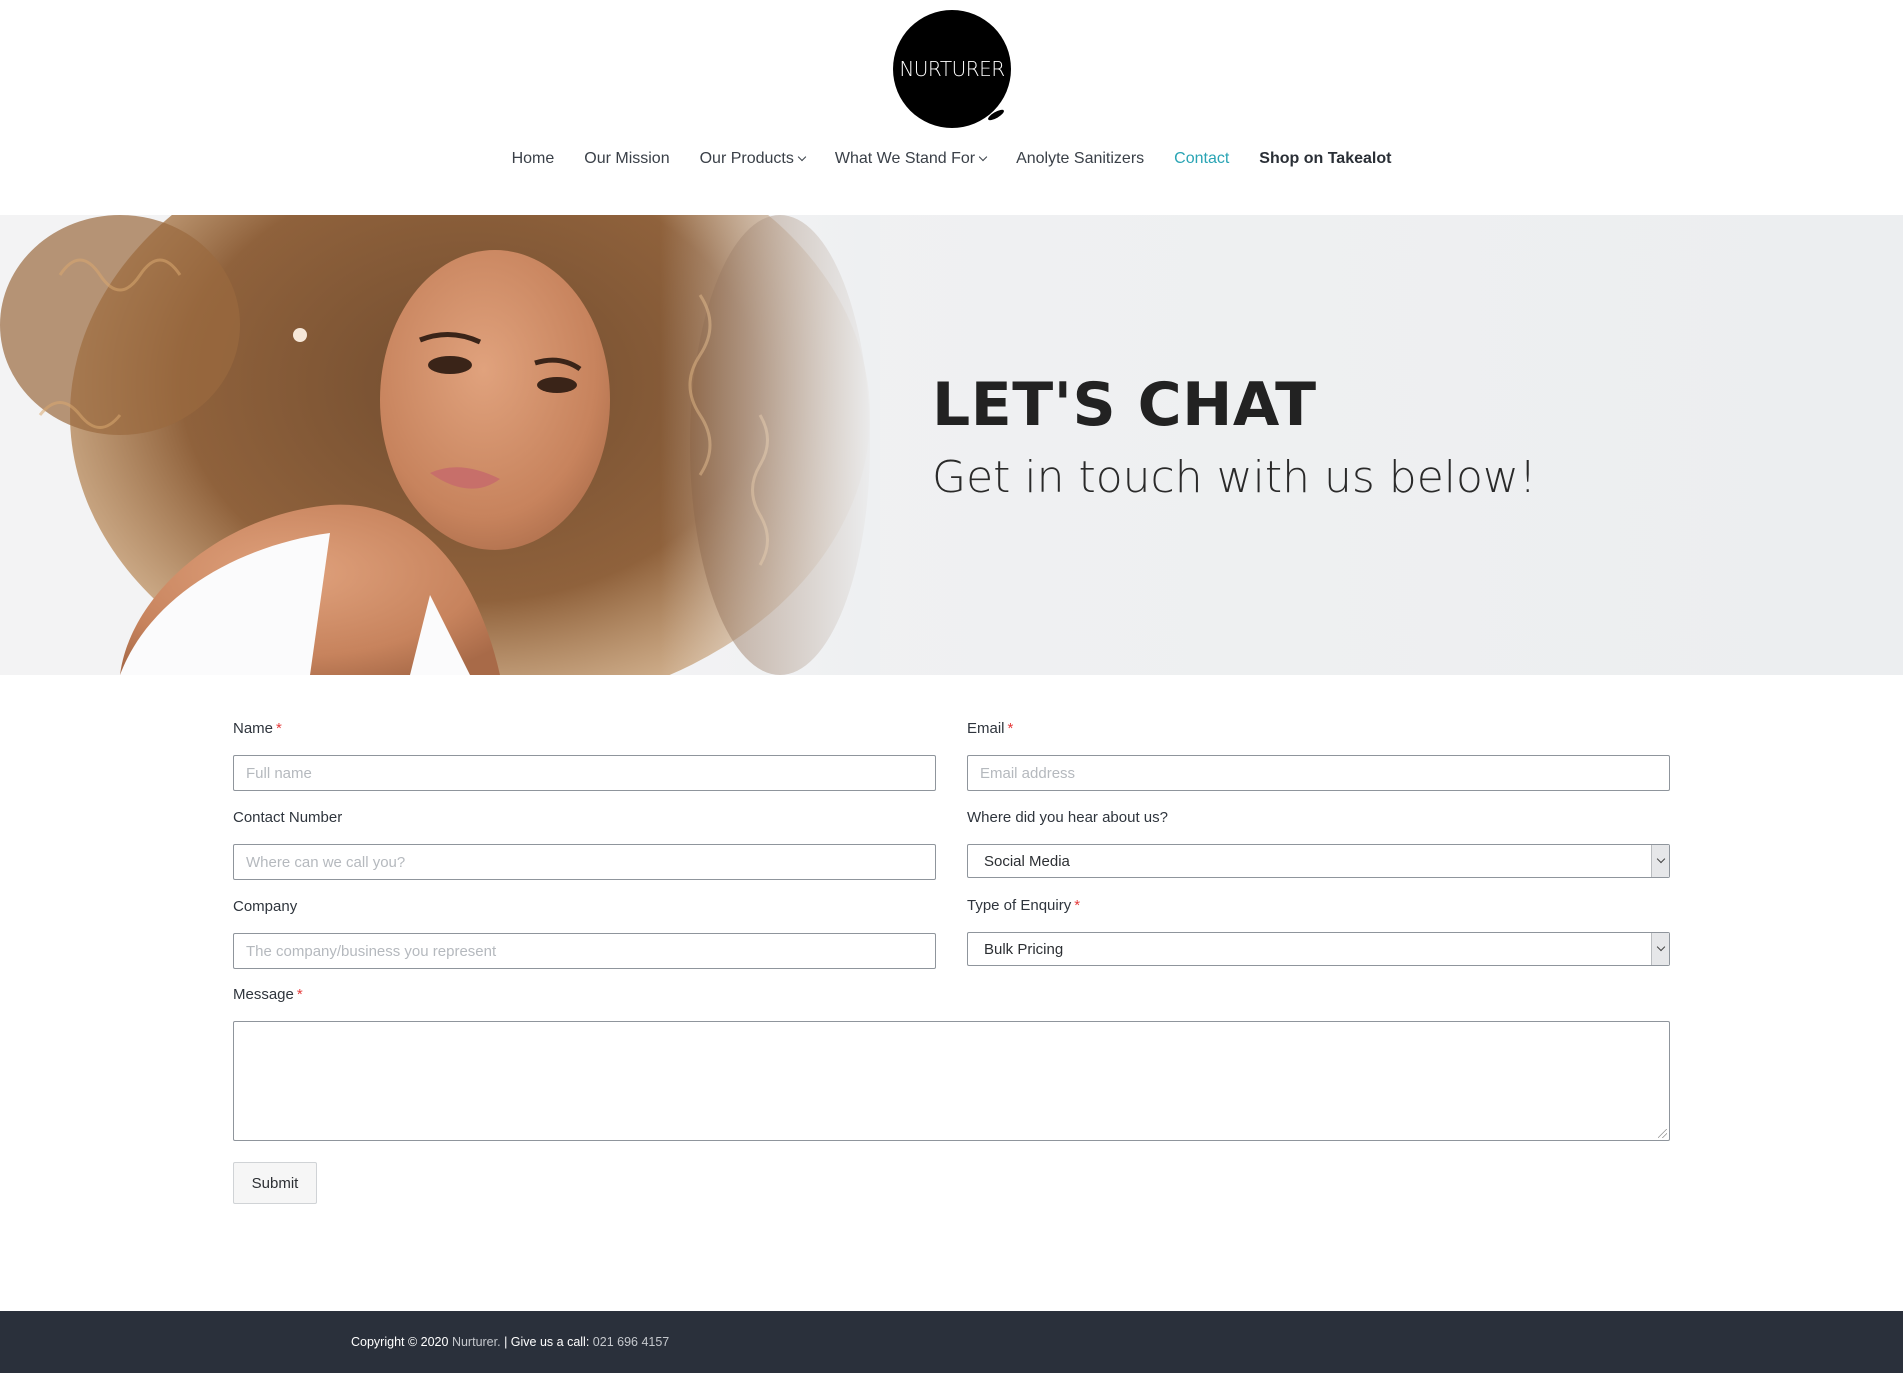 The width and height of the screenshot is (1903, 1373). What do you see at coordinates (265, 906) in the screenshot?
I see `company-label: Company` at bounding box center [265, 906].